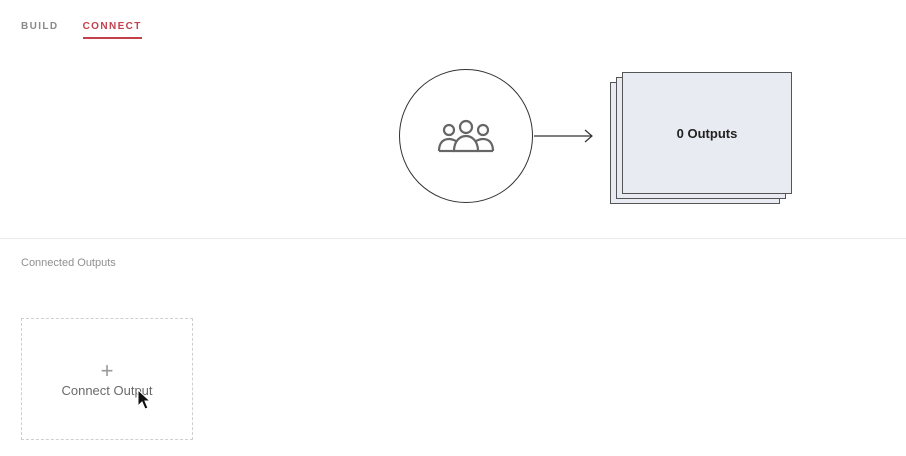  Describe the element at coordinates (112, 30) in the screenshot. I see `tab-connect: CONNECT` at that location.